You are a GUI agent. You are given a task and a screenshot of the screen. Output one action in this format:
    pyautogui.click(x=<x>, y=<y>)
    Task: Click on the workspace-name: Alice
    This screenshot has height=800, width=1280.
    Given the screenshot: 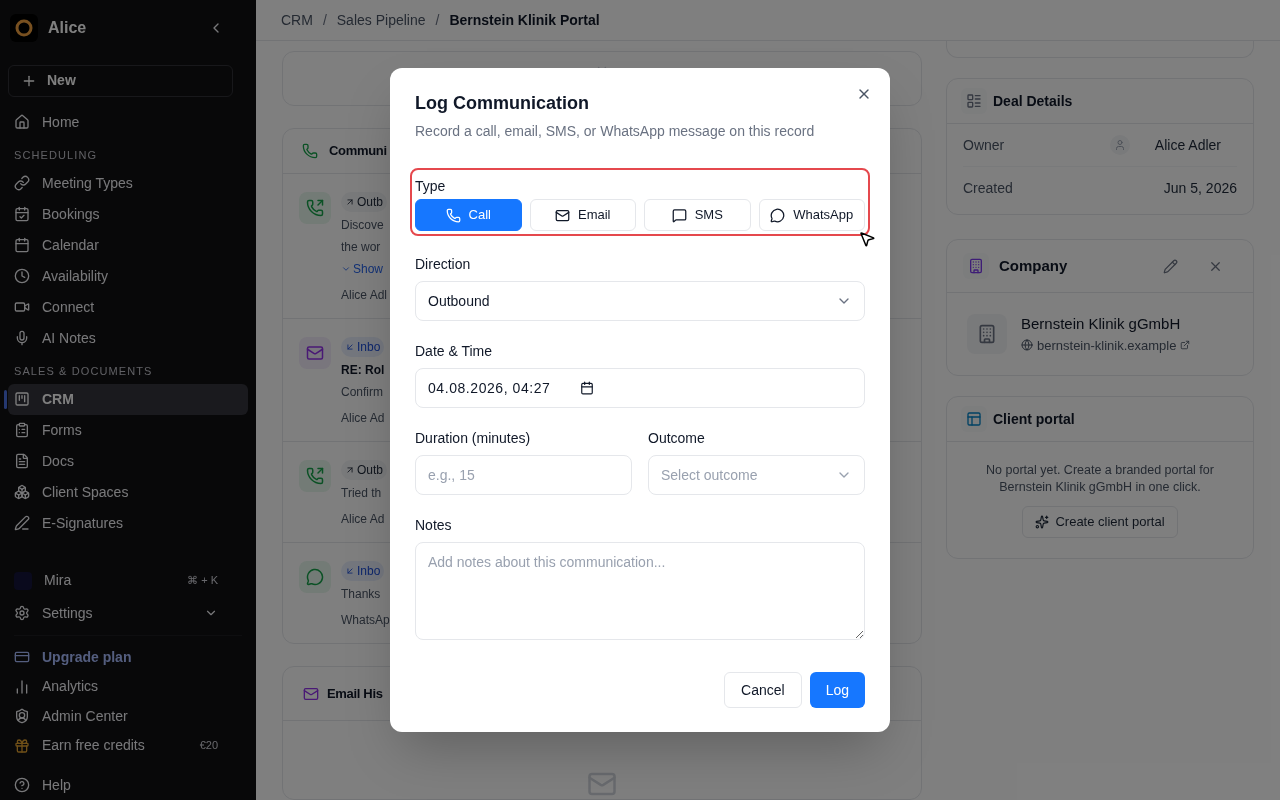 What is the action you would take?
    pyautogui.click(x=67, y=27)
    